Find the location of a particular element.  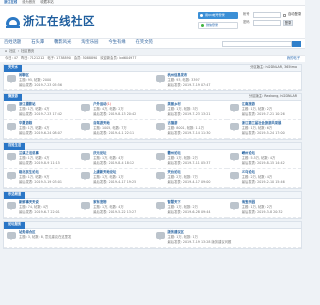

forum-last-post: 最后发表: 2019-8-4 18:12 is located at coordinates (113, 163).